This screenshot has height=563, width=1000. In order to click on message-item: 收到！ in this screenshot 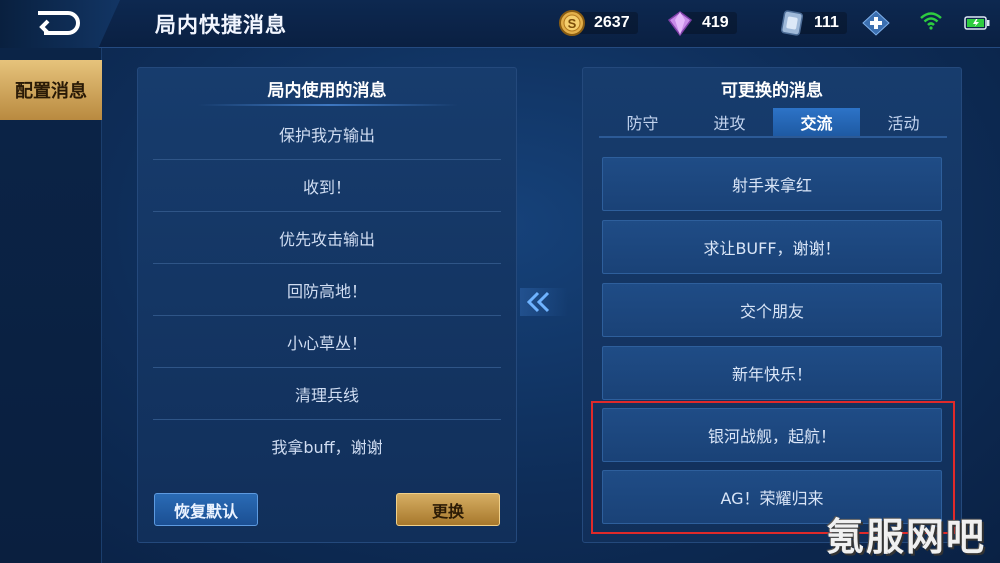, I will do `click(327, 186)`.